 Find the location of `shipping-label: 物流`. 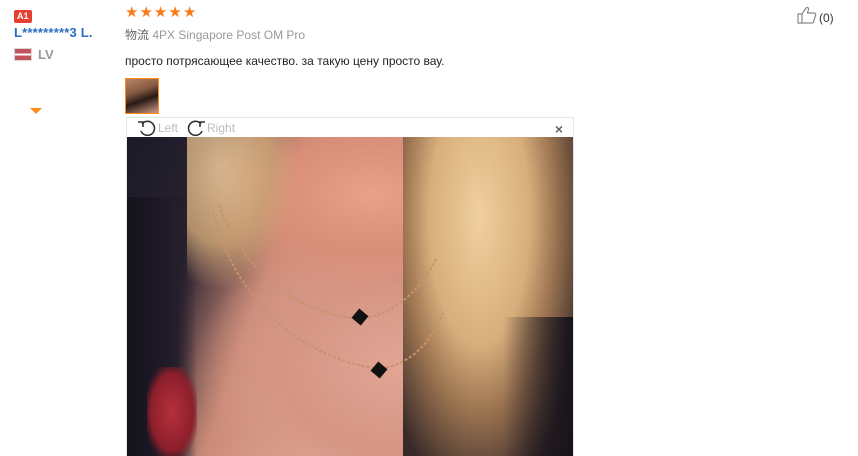

shipping-label: 物流 is located at coordinates (137, 35).